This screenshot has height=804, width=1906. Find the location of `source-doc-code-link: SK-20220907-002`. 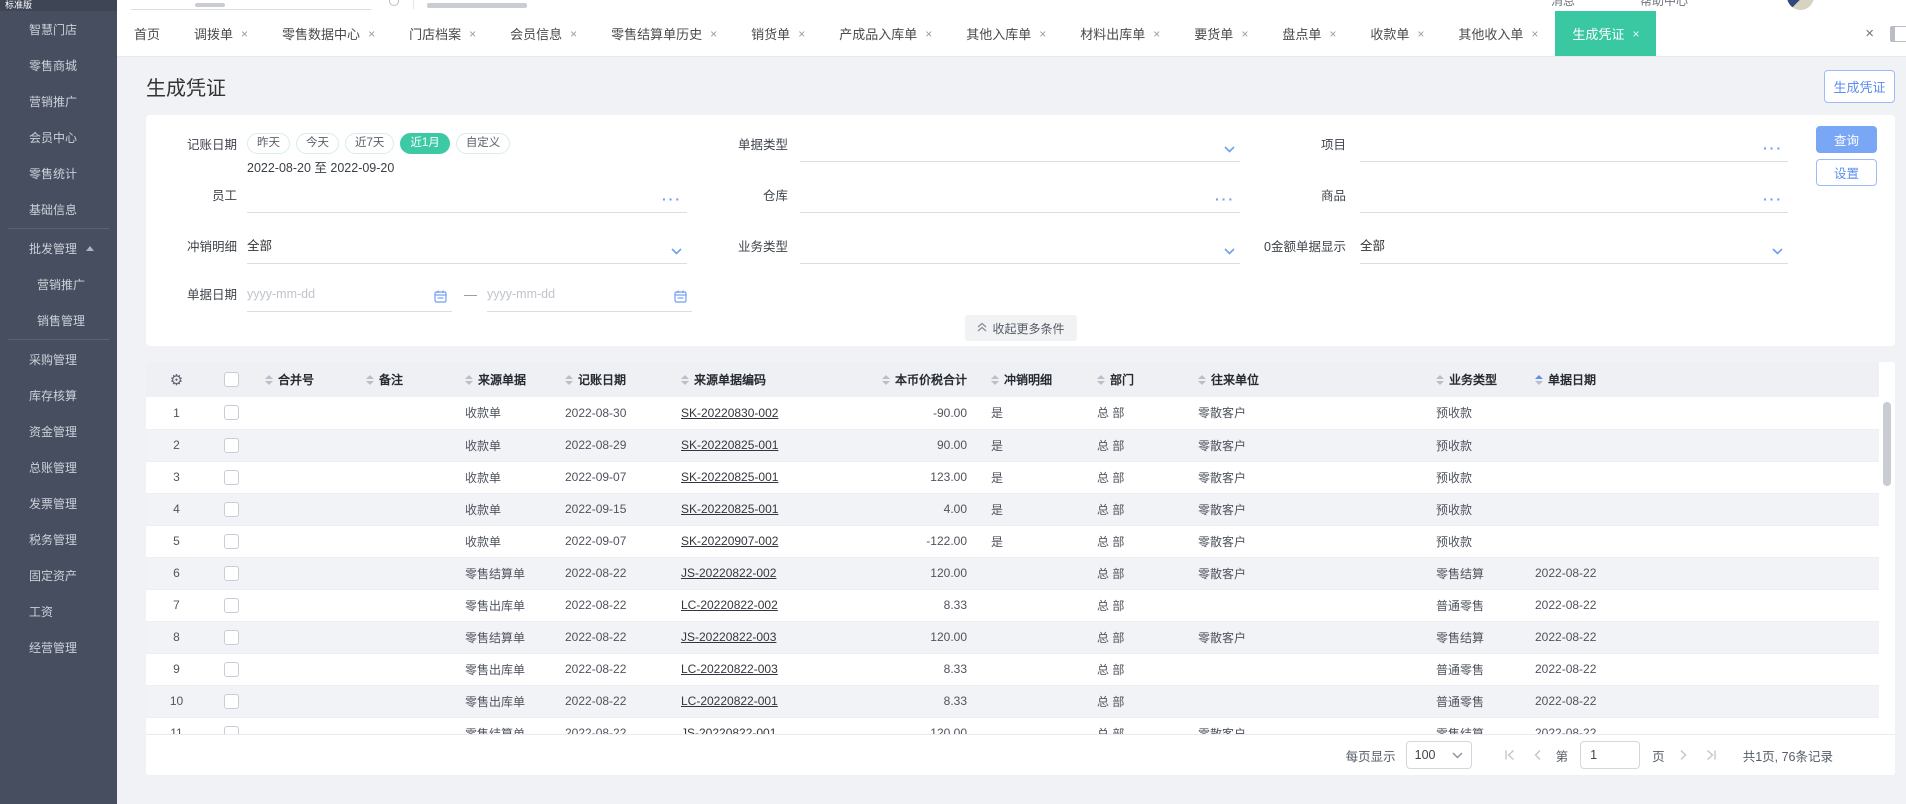

source-doc-code-link: SK-20220907-002 is located at coordinates (729, 541).